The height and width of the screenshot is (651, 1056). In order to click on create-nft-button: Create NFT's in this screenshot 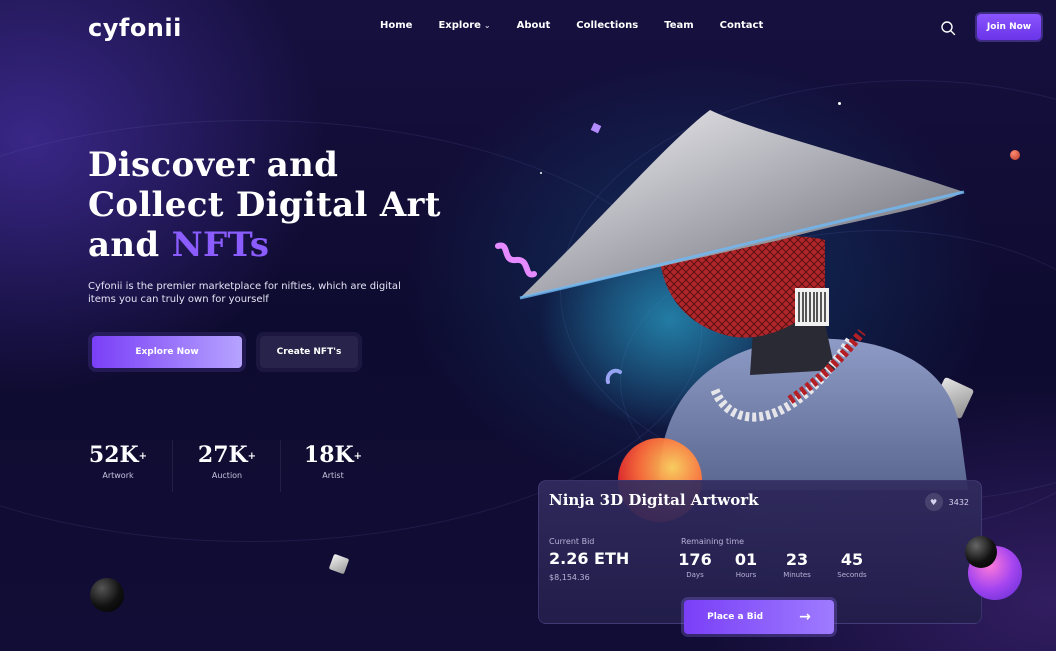, I will do `click(309, 352)`.